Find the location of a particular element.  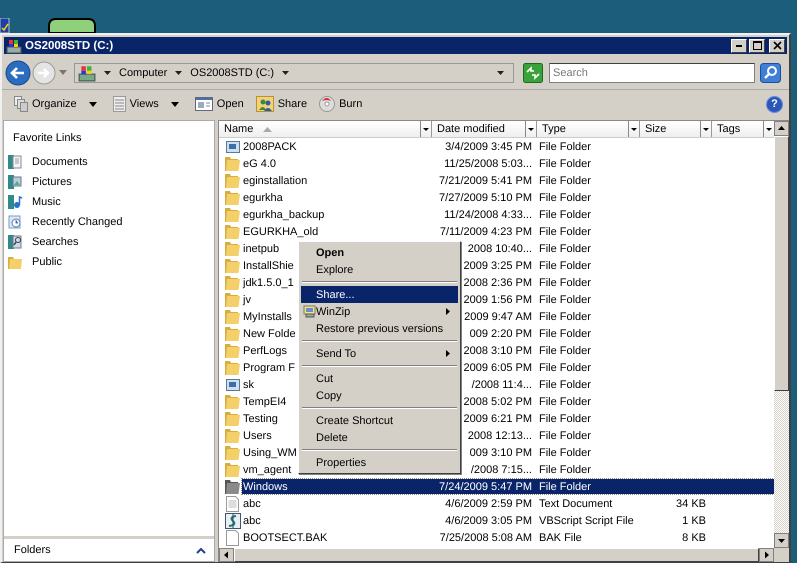

file-icon is located at coordinates (232, 538).